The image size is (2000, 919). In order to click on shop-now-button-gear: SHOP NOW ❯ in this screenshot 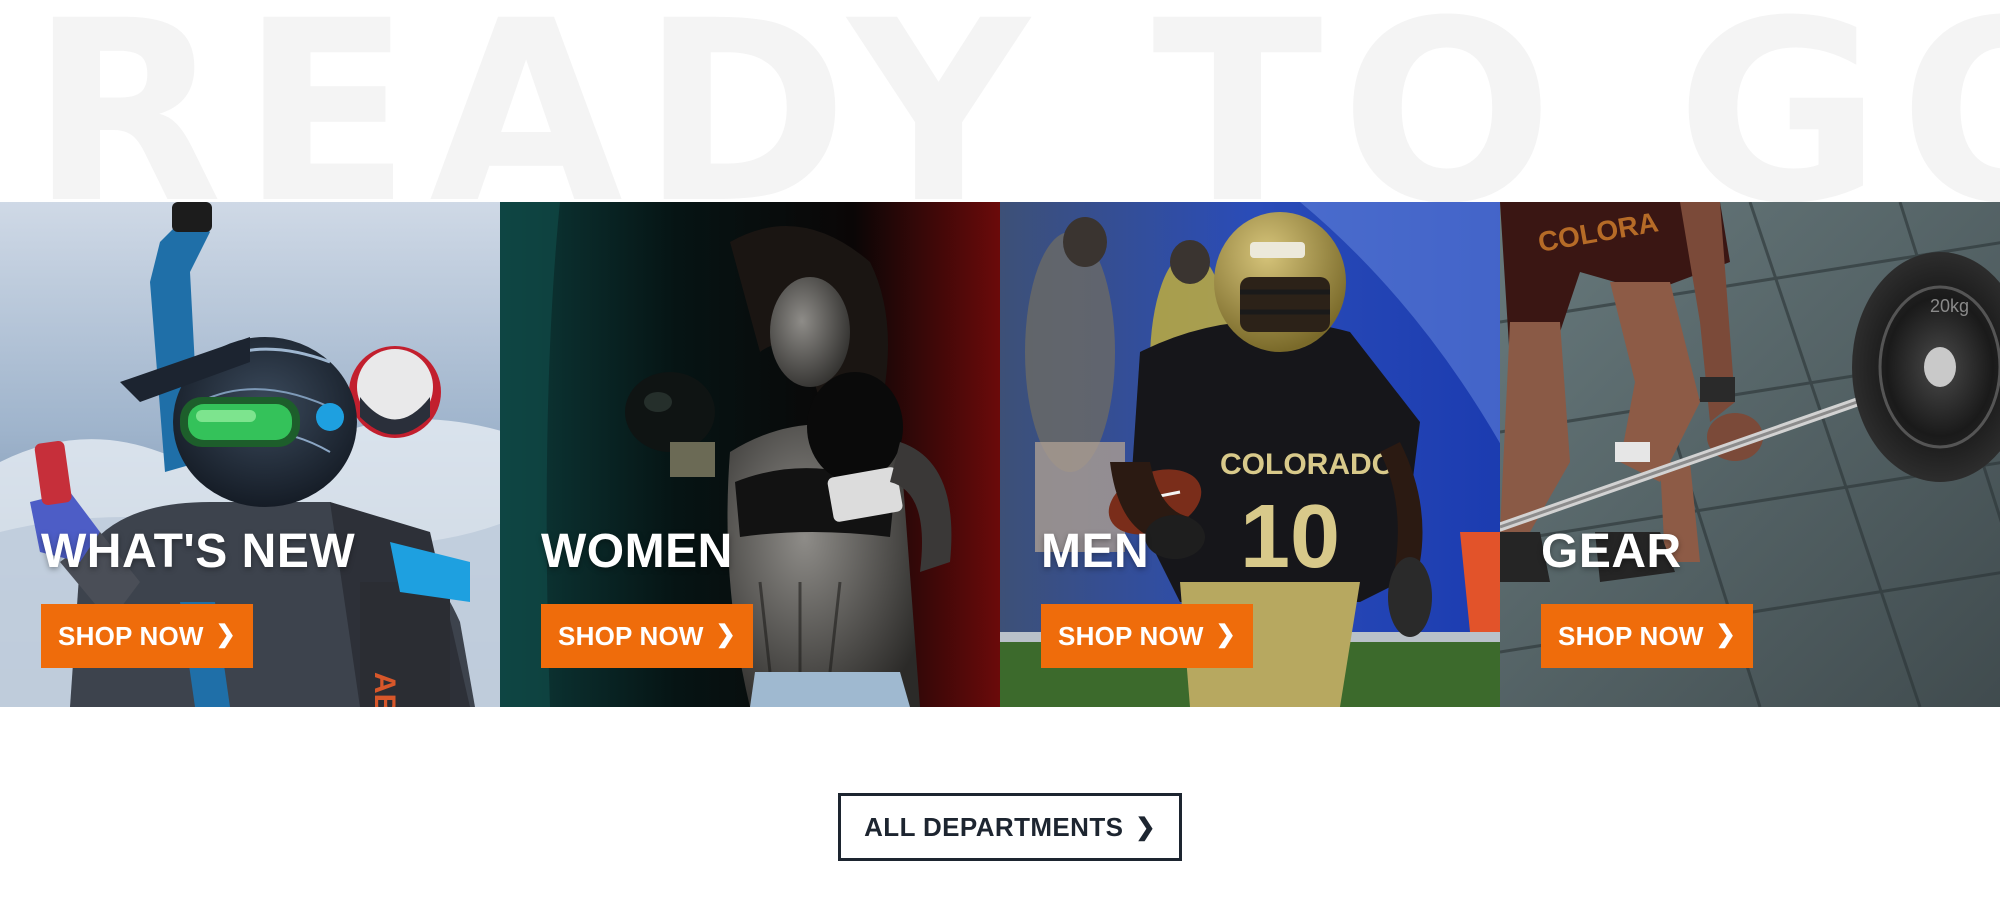, I will do `click(1647, 636)`.